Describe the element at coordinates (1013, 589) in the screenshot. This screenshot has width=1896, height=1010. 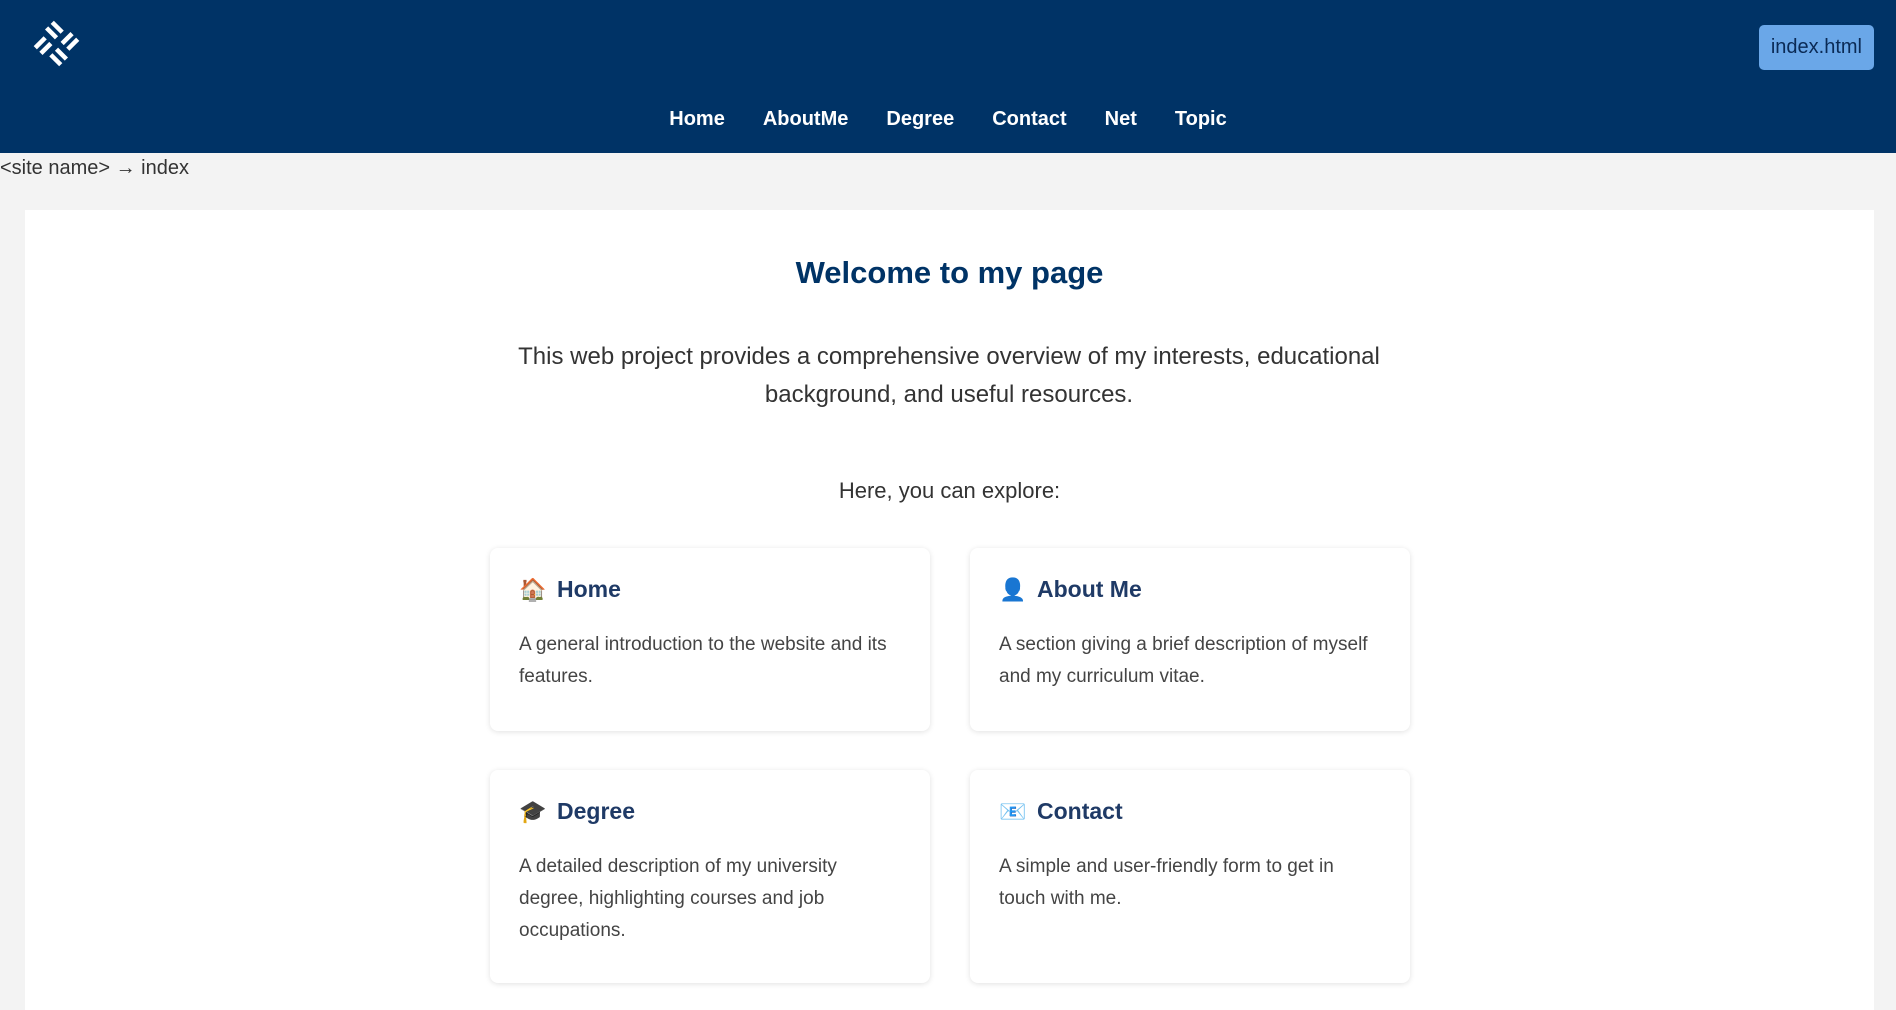
I see `user-icon: 👤` at that location.